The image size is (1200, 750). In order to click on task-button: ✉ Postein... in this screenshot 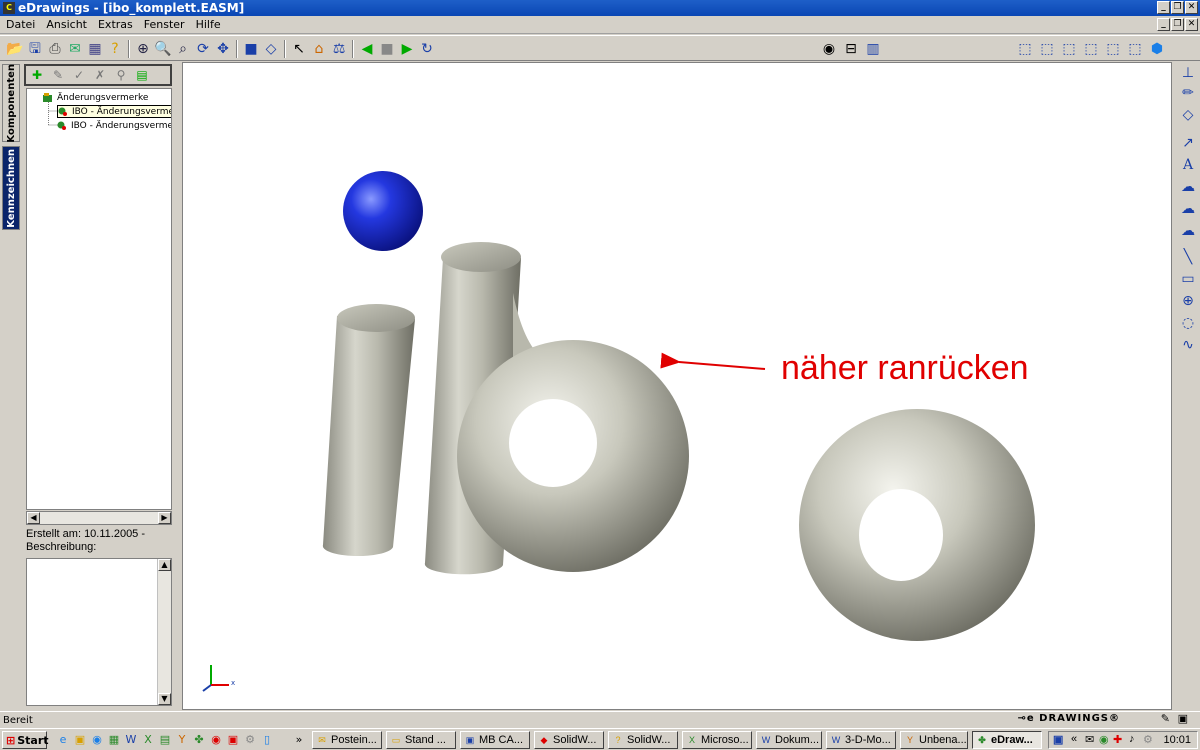, I will do `click(347, 740)`.